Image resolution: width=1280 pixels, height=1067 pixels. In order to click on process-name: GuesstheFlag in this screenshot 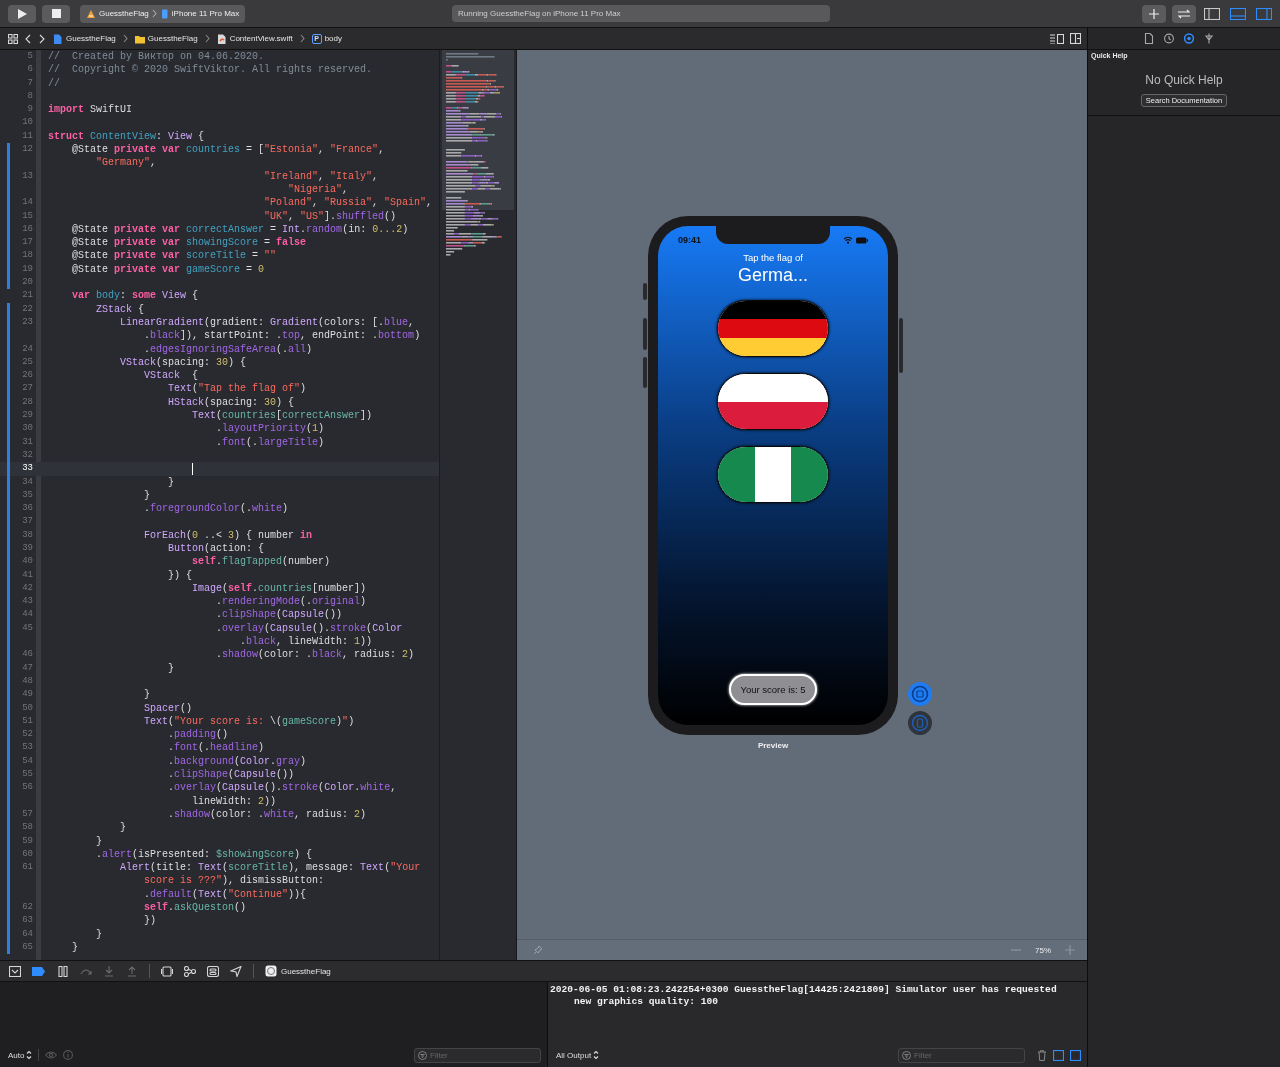, I will do `click(306, 971)`.